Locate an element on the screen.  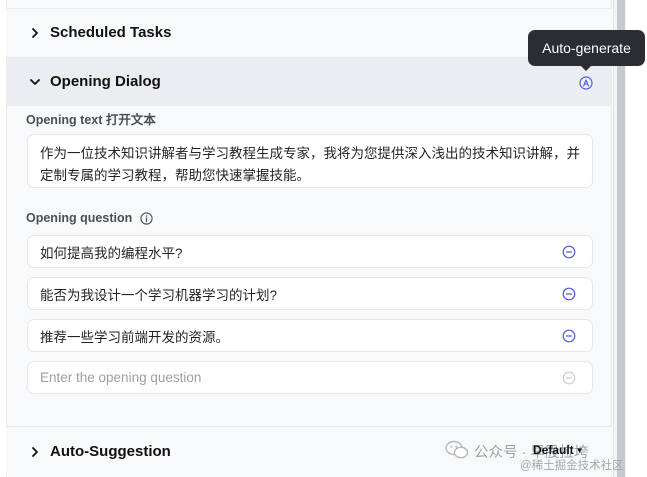
section-scheduled-tasks: Scheduled Tasks is located at coordinates (309, 32).